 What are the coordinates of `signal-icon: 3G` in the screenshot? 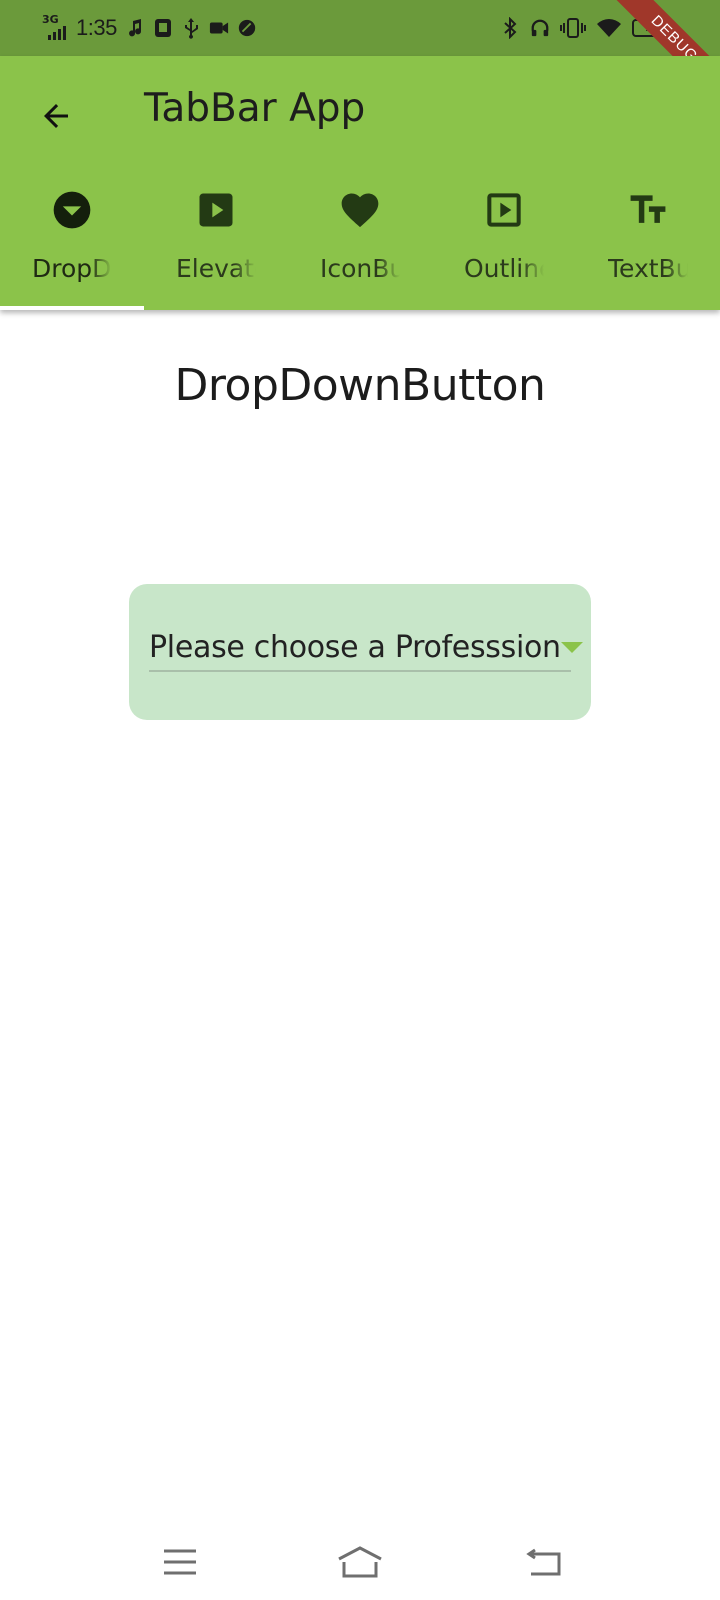 It's located at (55, 26).